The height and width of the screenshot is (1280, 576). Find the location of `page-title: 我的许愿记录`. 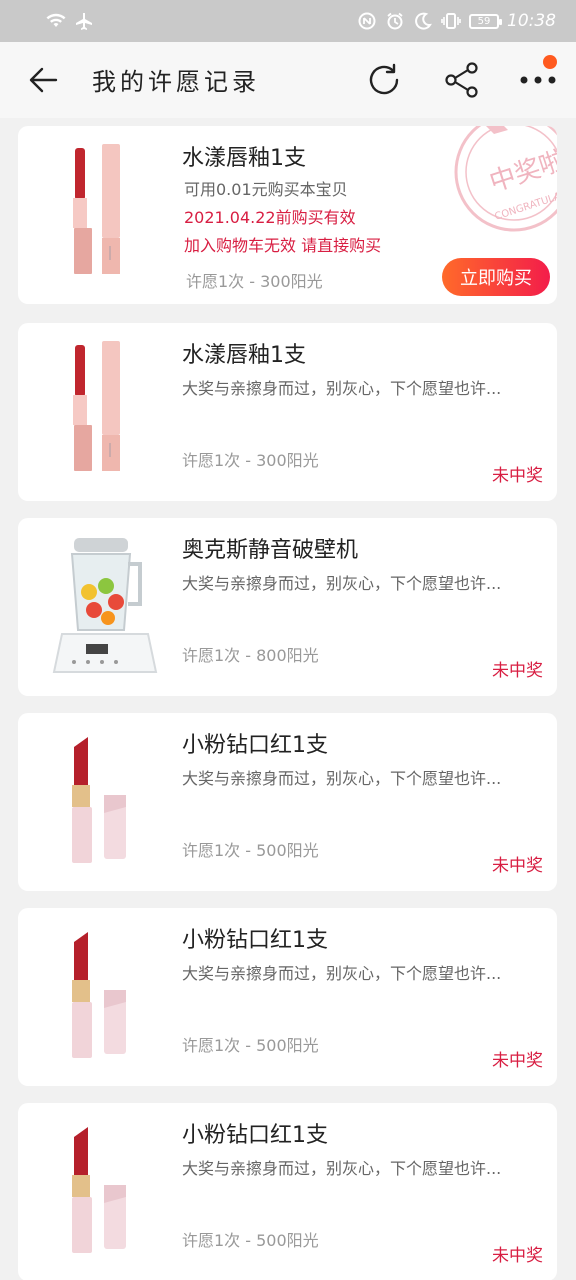

page-title: 我的许愿记录 is located at coordinates (176, 82).